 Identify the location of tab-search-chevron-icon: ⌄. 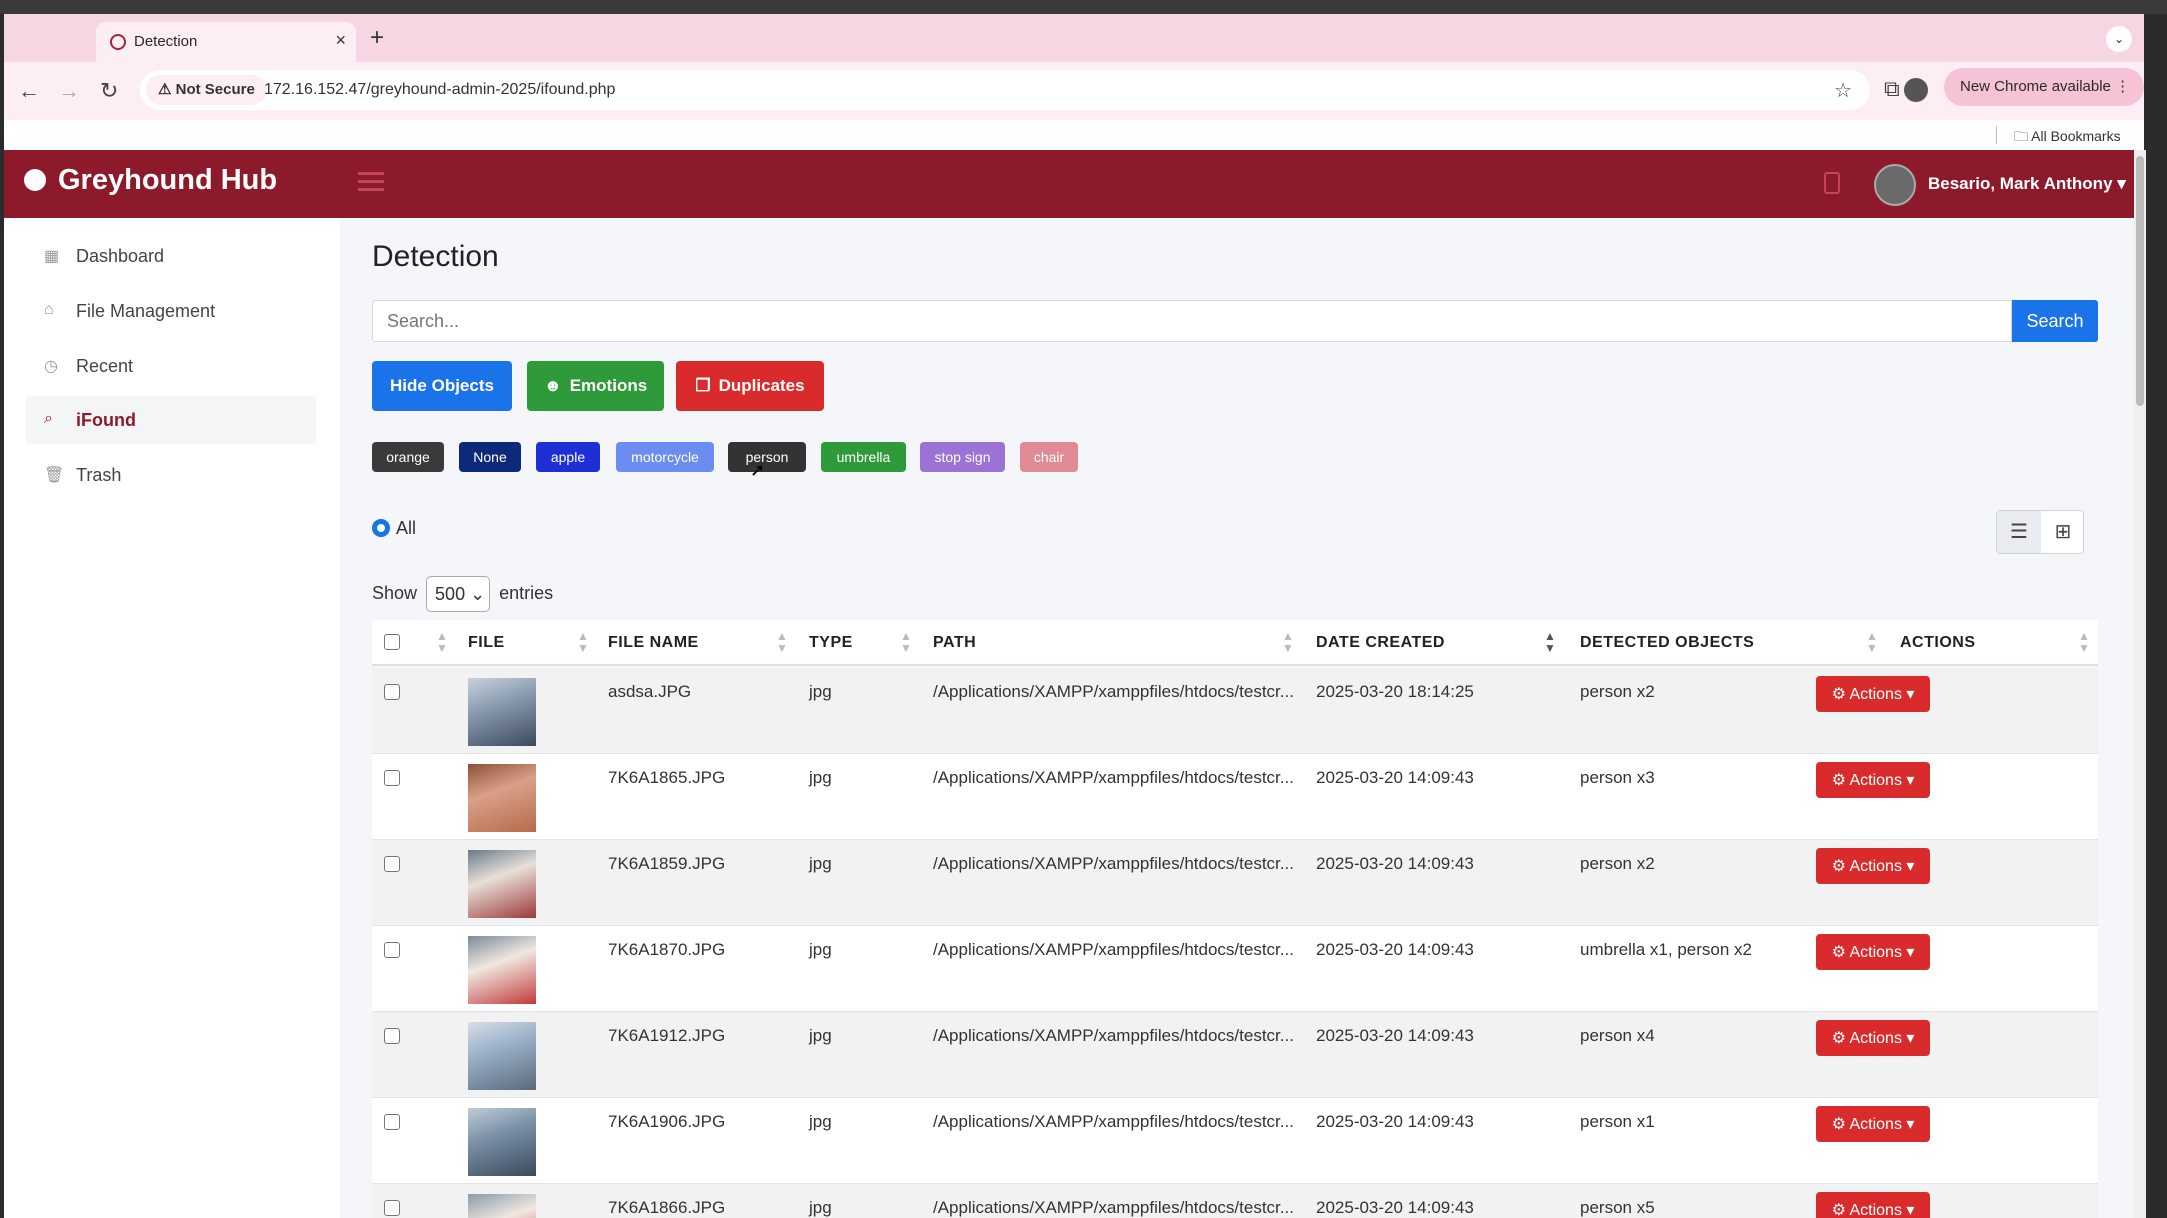
(2119, 39).